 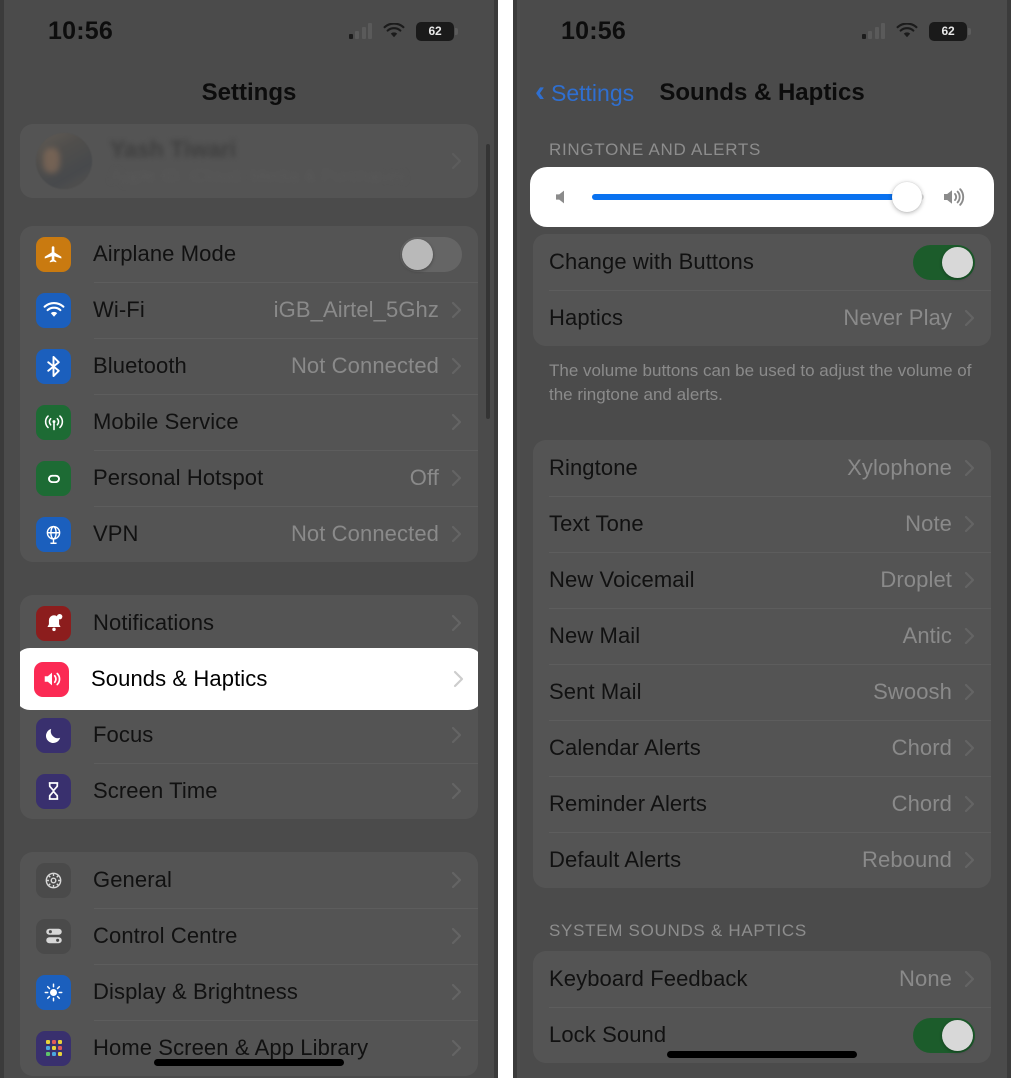 I want to click on panel-gap, so click(x=505, y=539).